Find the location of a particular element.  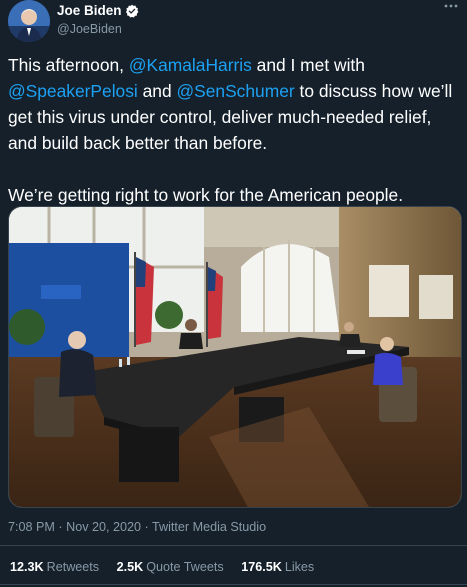

text-segment: and I met with is located at coordinates (308, 65).